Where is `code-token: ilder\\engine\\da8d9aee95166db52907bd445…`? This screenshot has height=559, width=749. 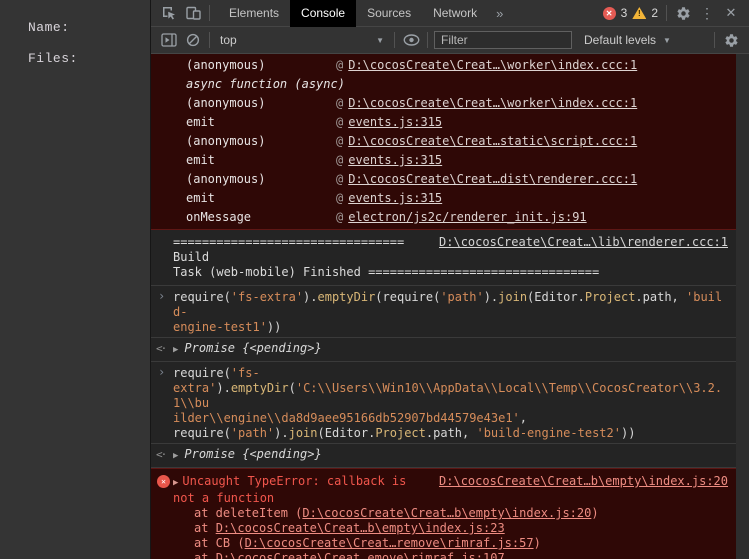 code-token: ilder\\engine\\da8d9aee95166db52907bd445… is located at coordinates (346, 418).